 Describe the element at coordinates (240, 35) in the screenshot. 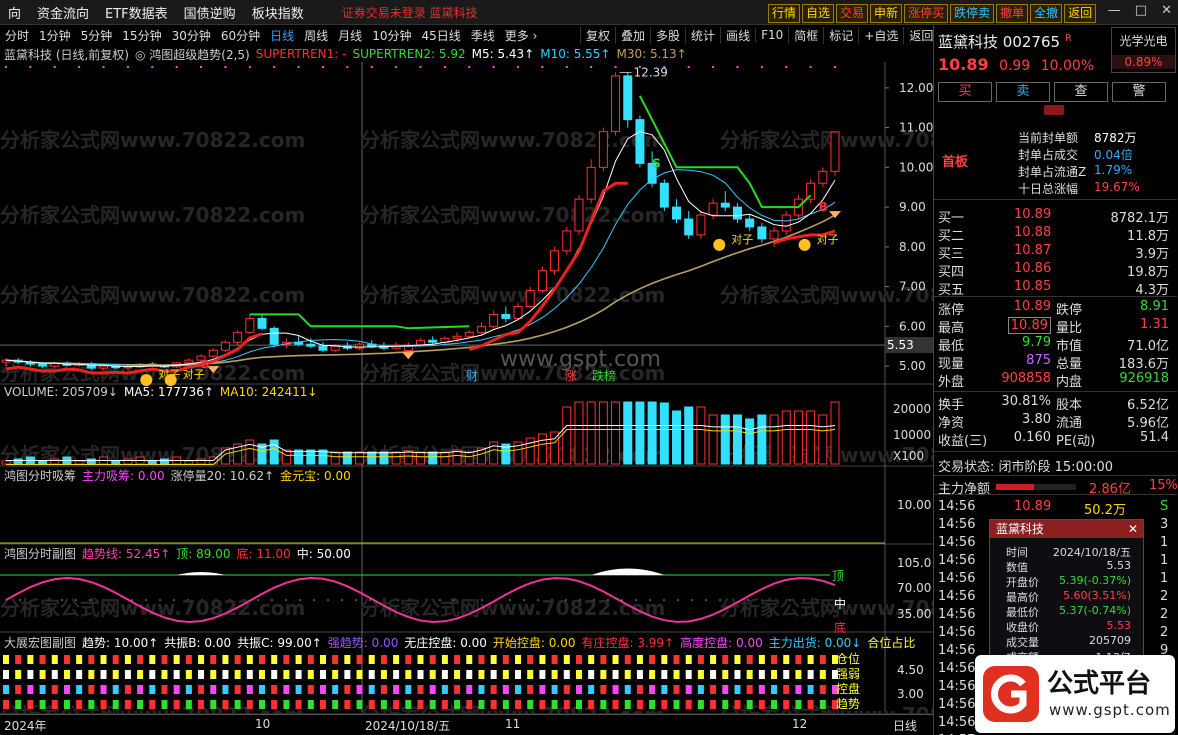

I see `period-tab-5: 60分钟` at that location.